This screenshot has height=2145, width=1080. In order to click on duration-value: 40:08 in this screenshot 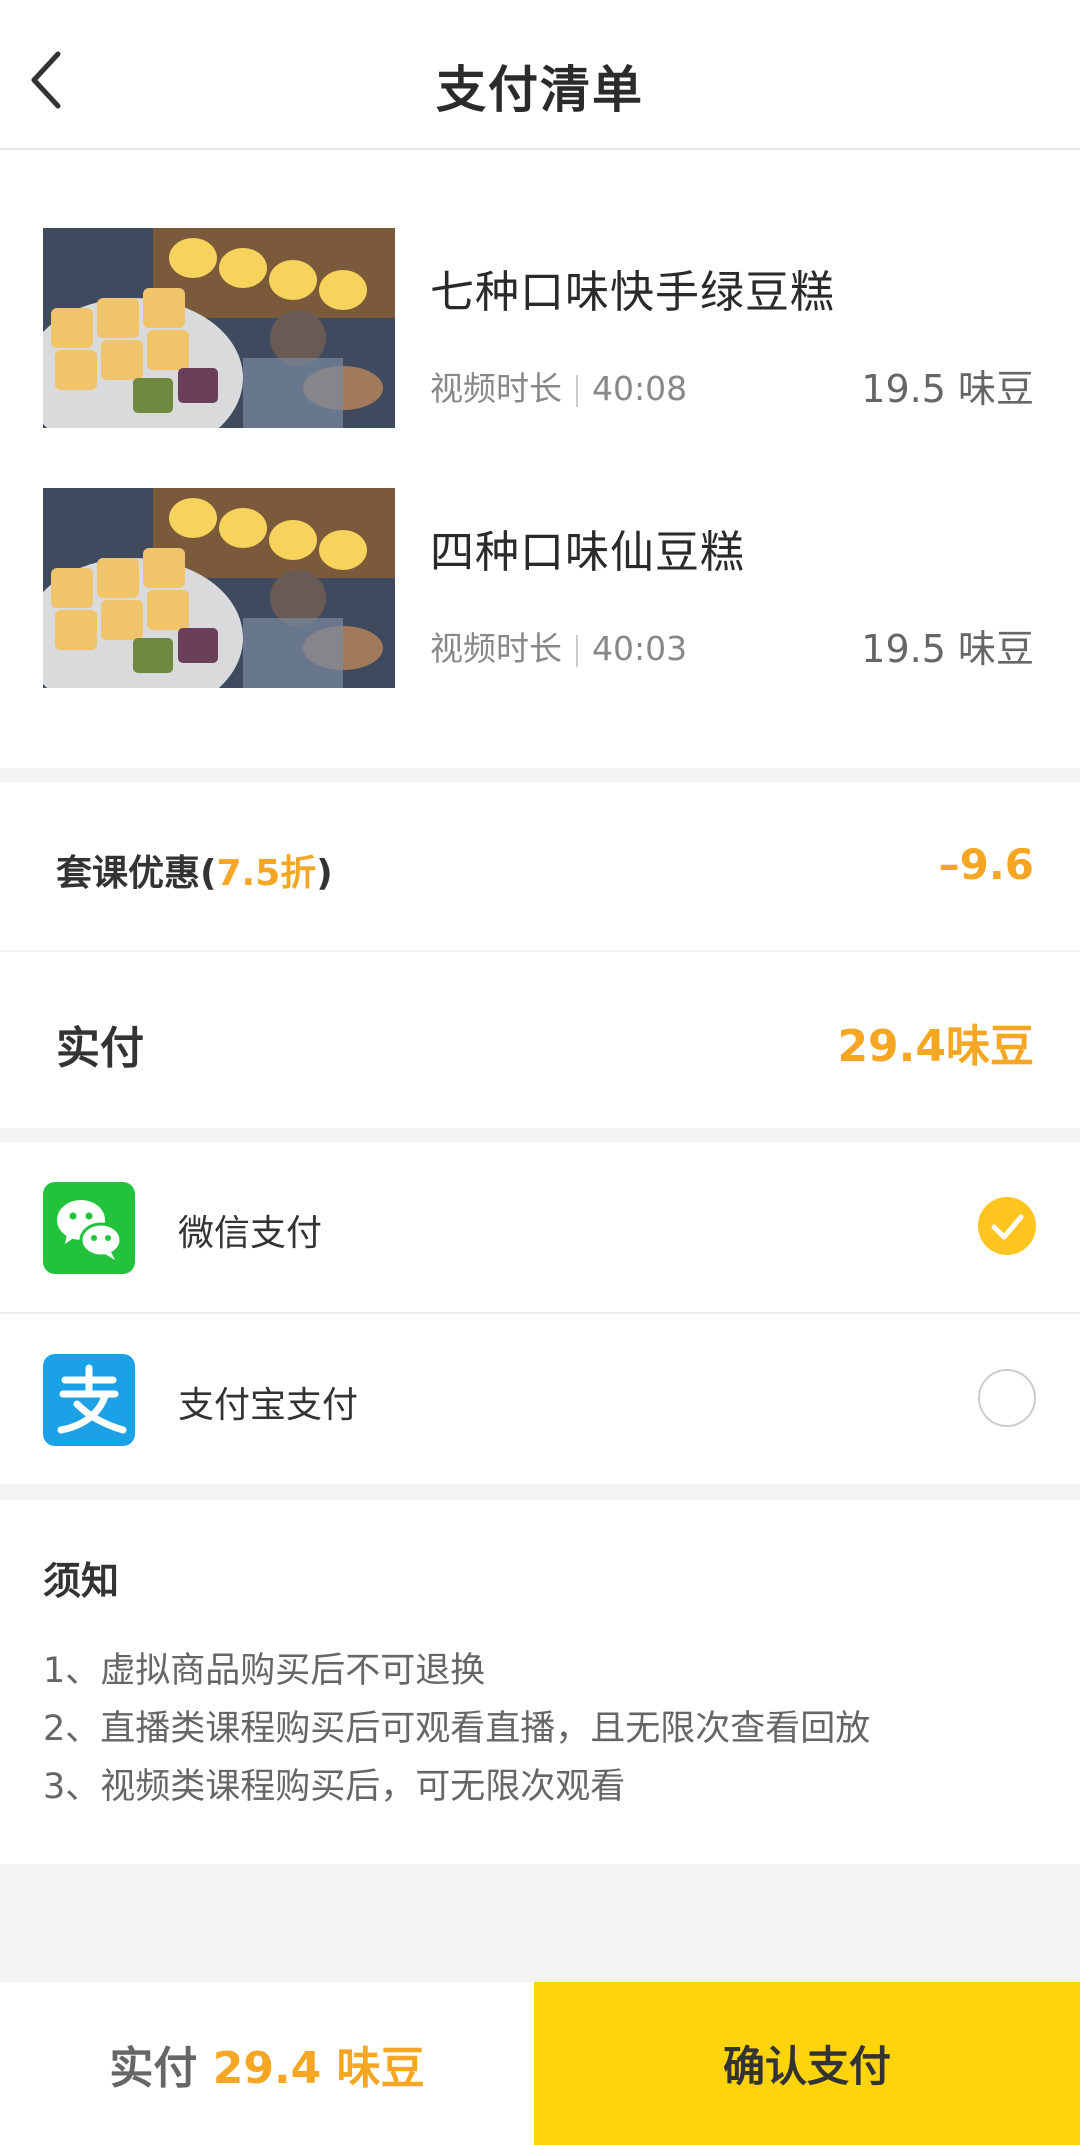, I will do `click(640, 388)`.